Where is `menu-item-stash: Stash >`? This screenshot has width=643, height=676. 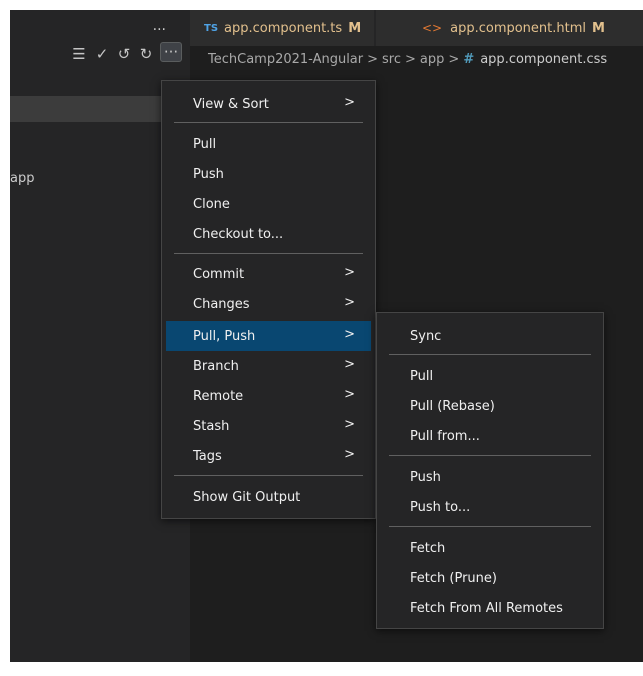 menu-item-stash: Stash > is located at coordinates (268, 426).